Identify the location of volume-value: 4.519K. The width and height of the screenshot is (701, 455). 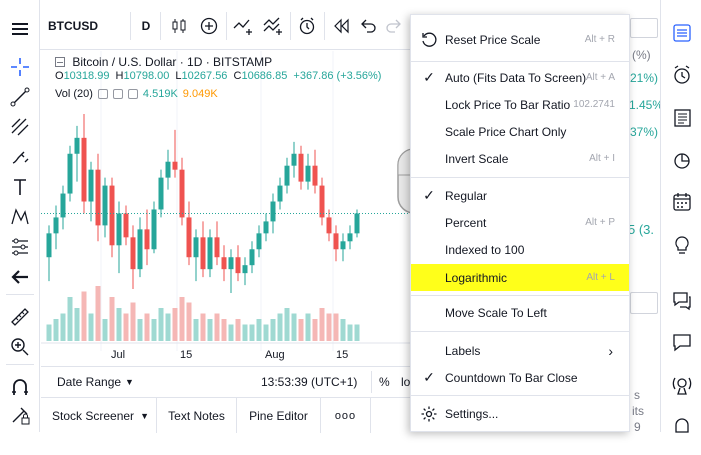
(160, 94).